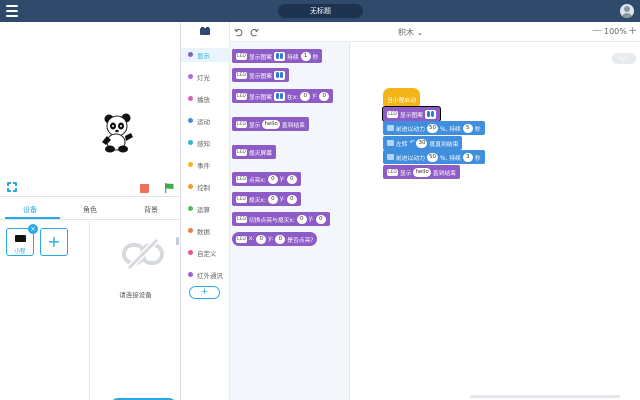  I want to click on category-motion: 运动, so click(205, 121).